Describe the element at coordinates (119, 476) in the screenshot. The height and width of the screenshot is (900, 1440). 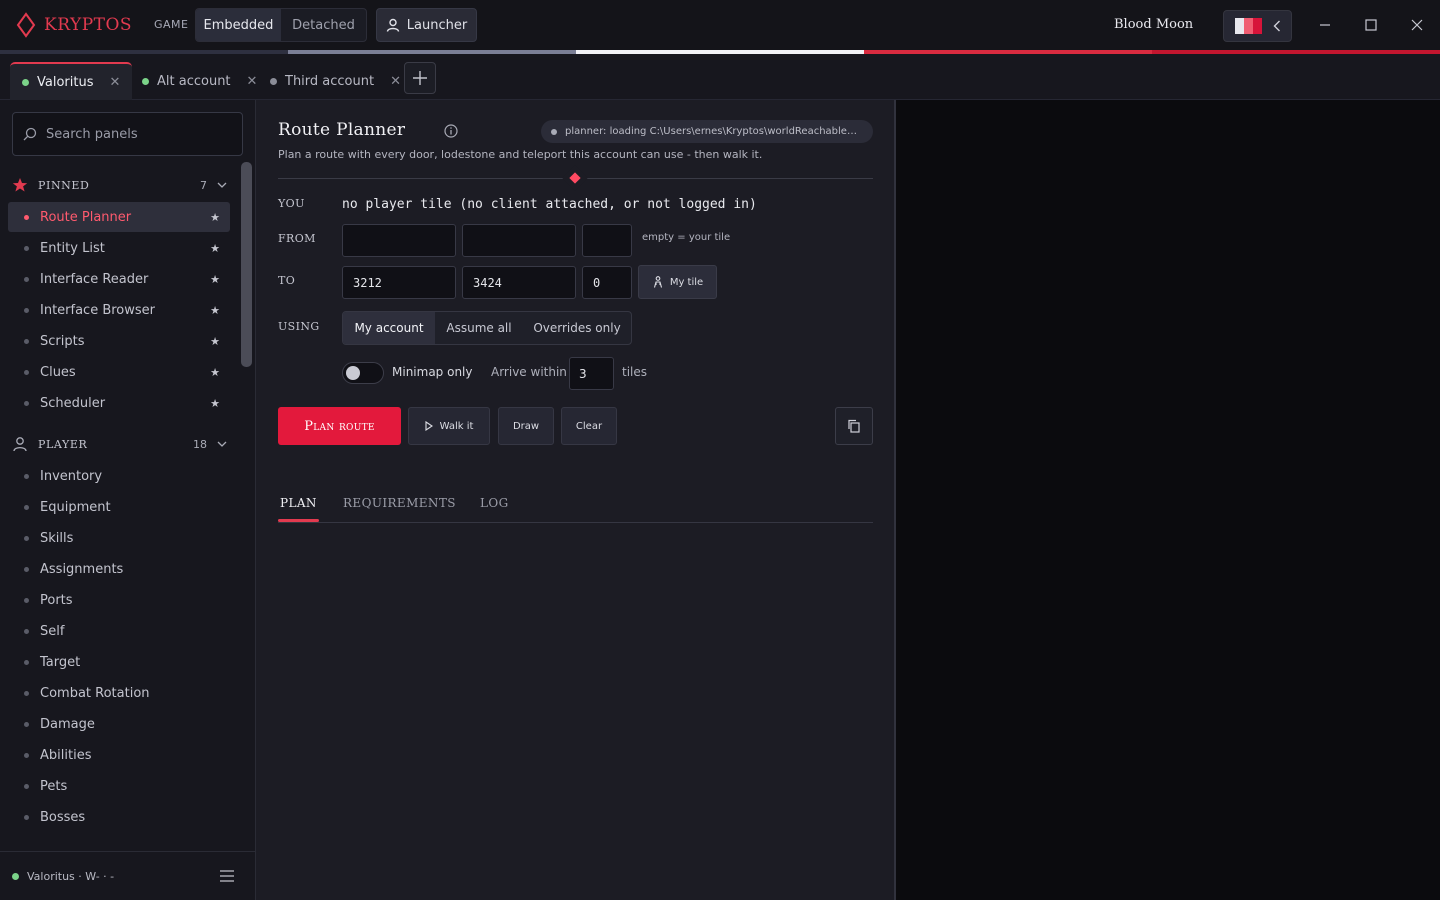
I see `sidebar-item-inventory: Inventory` at that location.